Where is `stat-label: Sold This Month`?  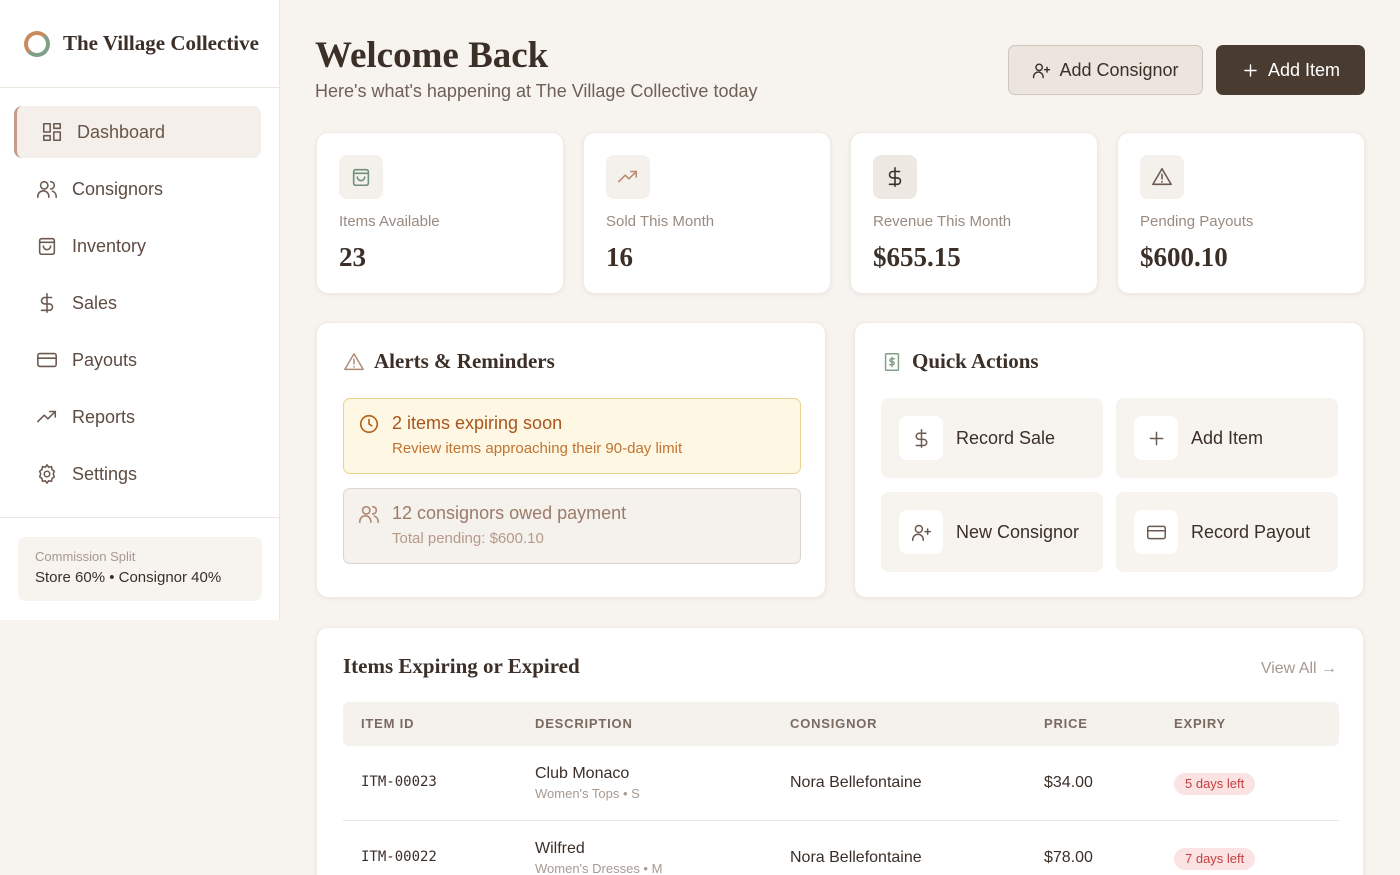 stat-label: Sold This Month is located at coordinates (660, 221).